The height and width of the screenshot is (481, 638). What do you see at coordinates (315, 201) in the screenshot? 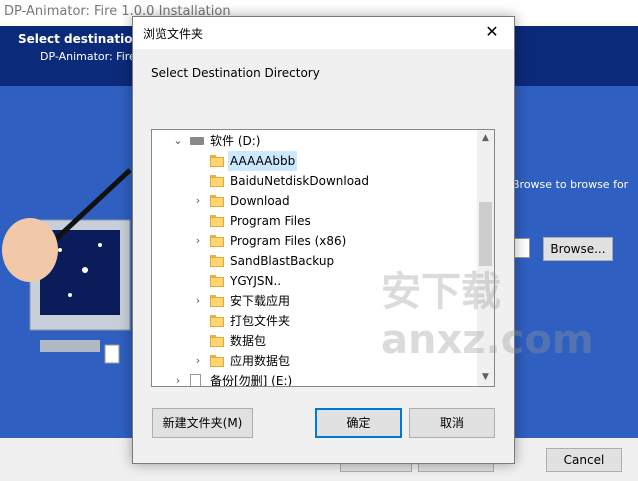
I see `tree-folder-item: › Download` at bounding box center [315, 201].